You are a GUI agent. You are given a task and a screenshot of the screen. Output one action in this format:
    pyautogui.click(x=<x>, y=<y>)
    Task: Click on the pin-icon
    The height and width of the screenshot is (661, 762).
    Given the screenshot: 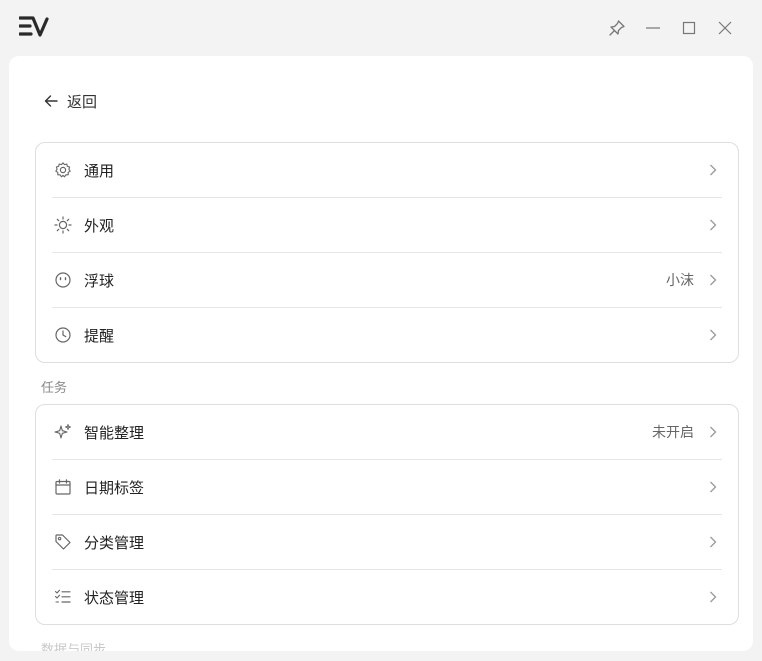 What is the action you would take?
    pyautogui.click(x=617, y=28)
    